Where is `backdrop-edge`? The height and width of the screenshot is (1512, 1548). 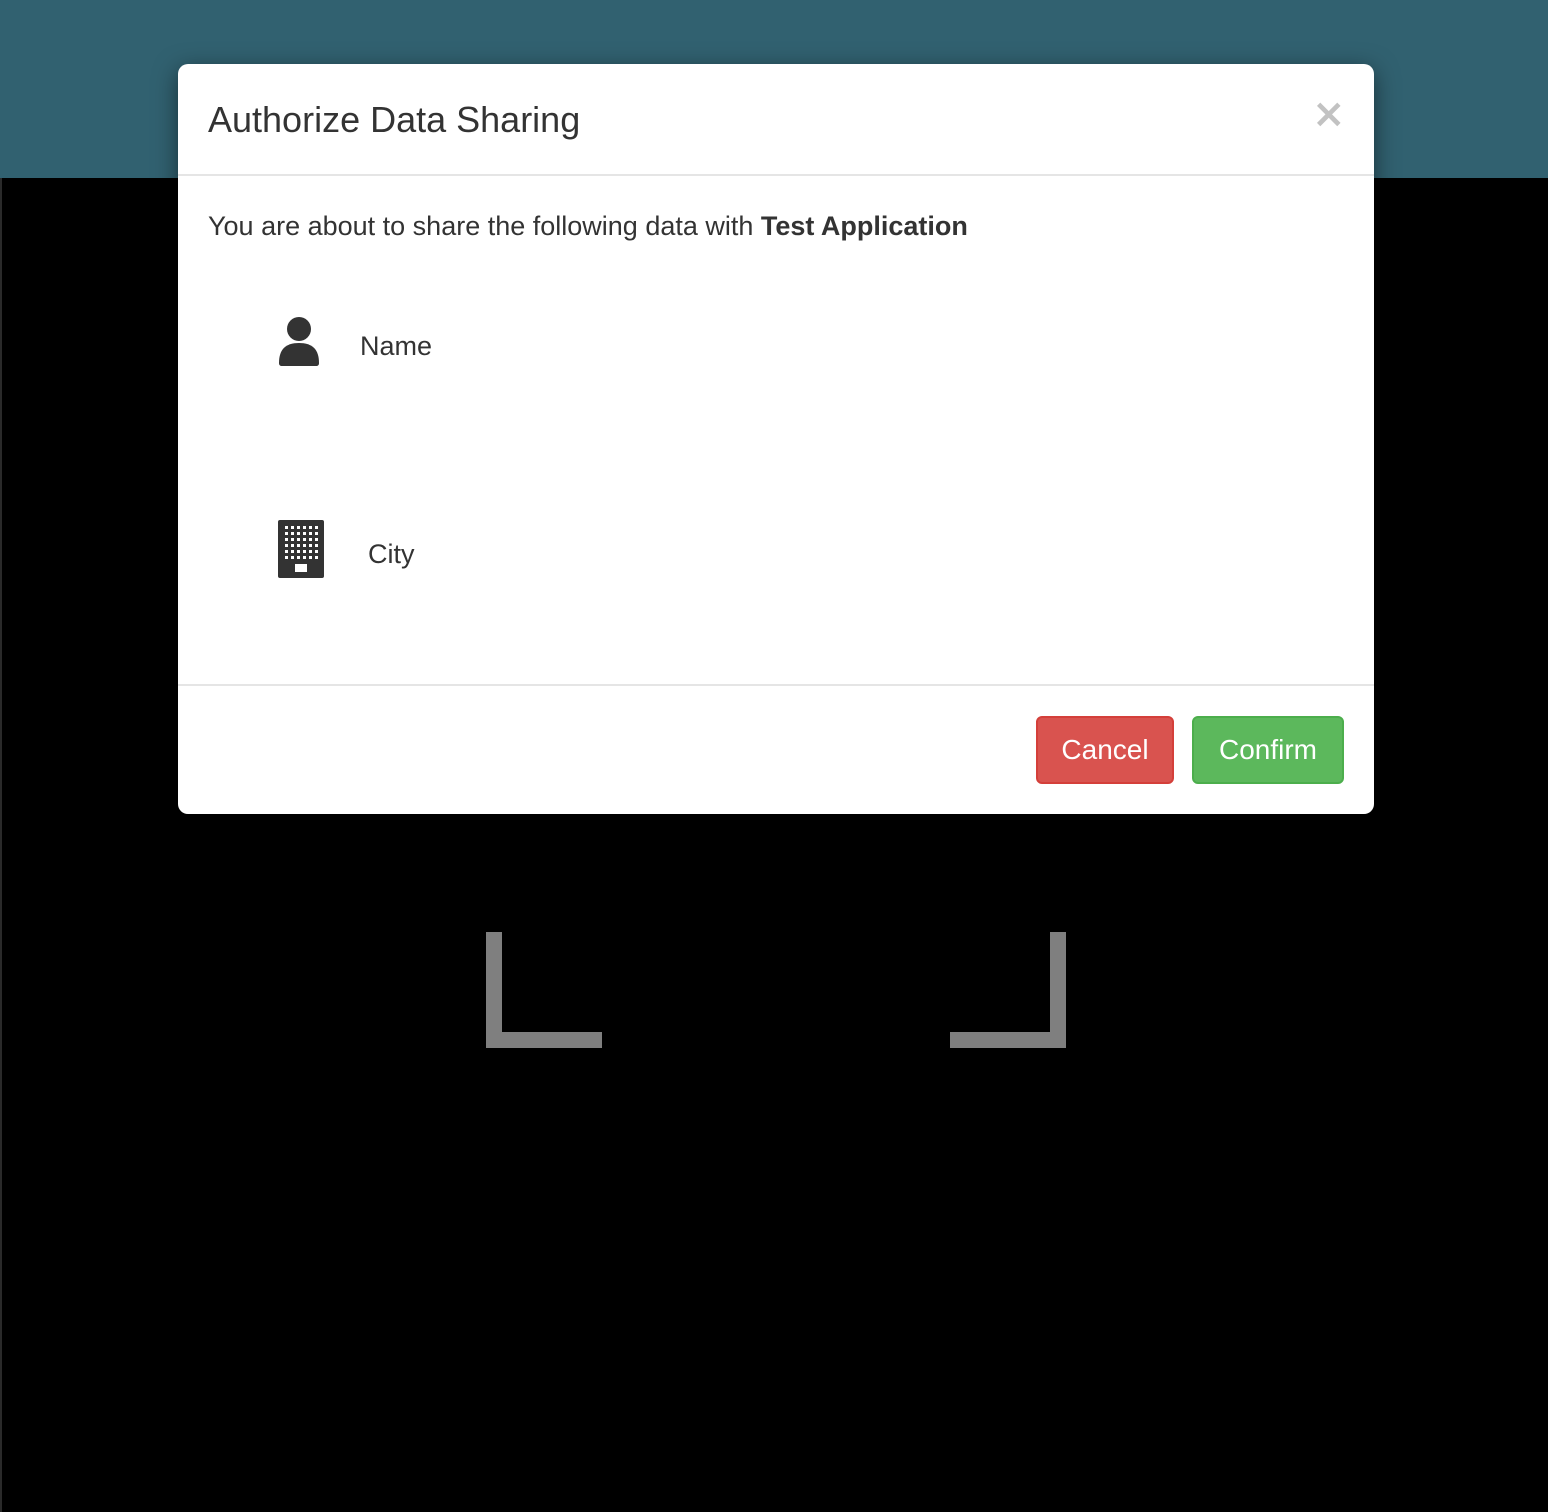
backdrop-edge is located at coordinates (1, 845).